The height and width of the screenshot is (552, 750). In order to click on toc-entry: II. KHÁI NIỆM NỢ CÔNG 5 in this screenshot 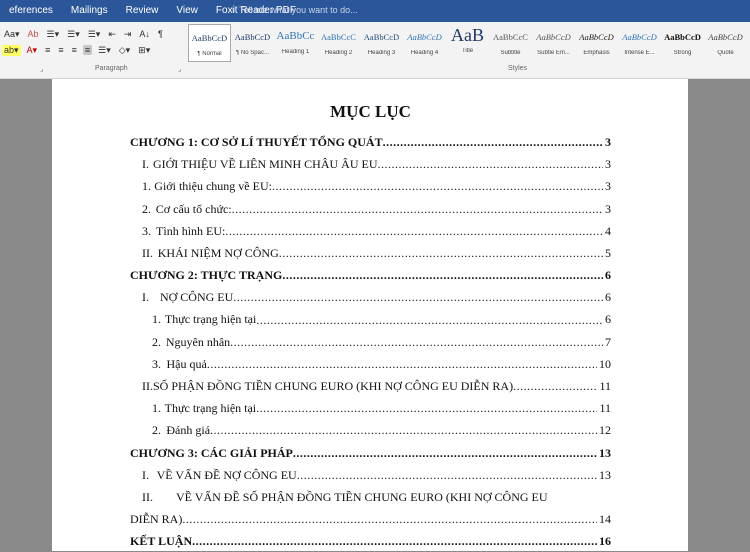, I will do `click(370, 253)`.